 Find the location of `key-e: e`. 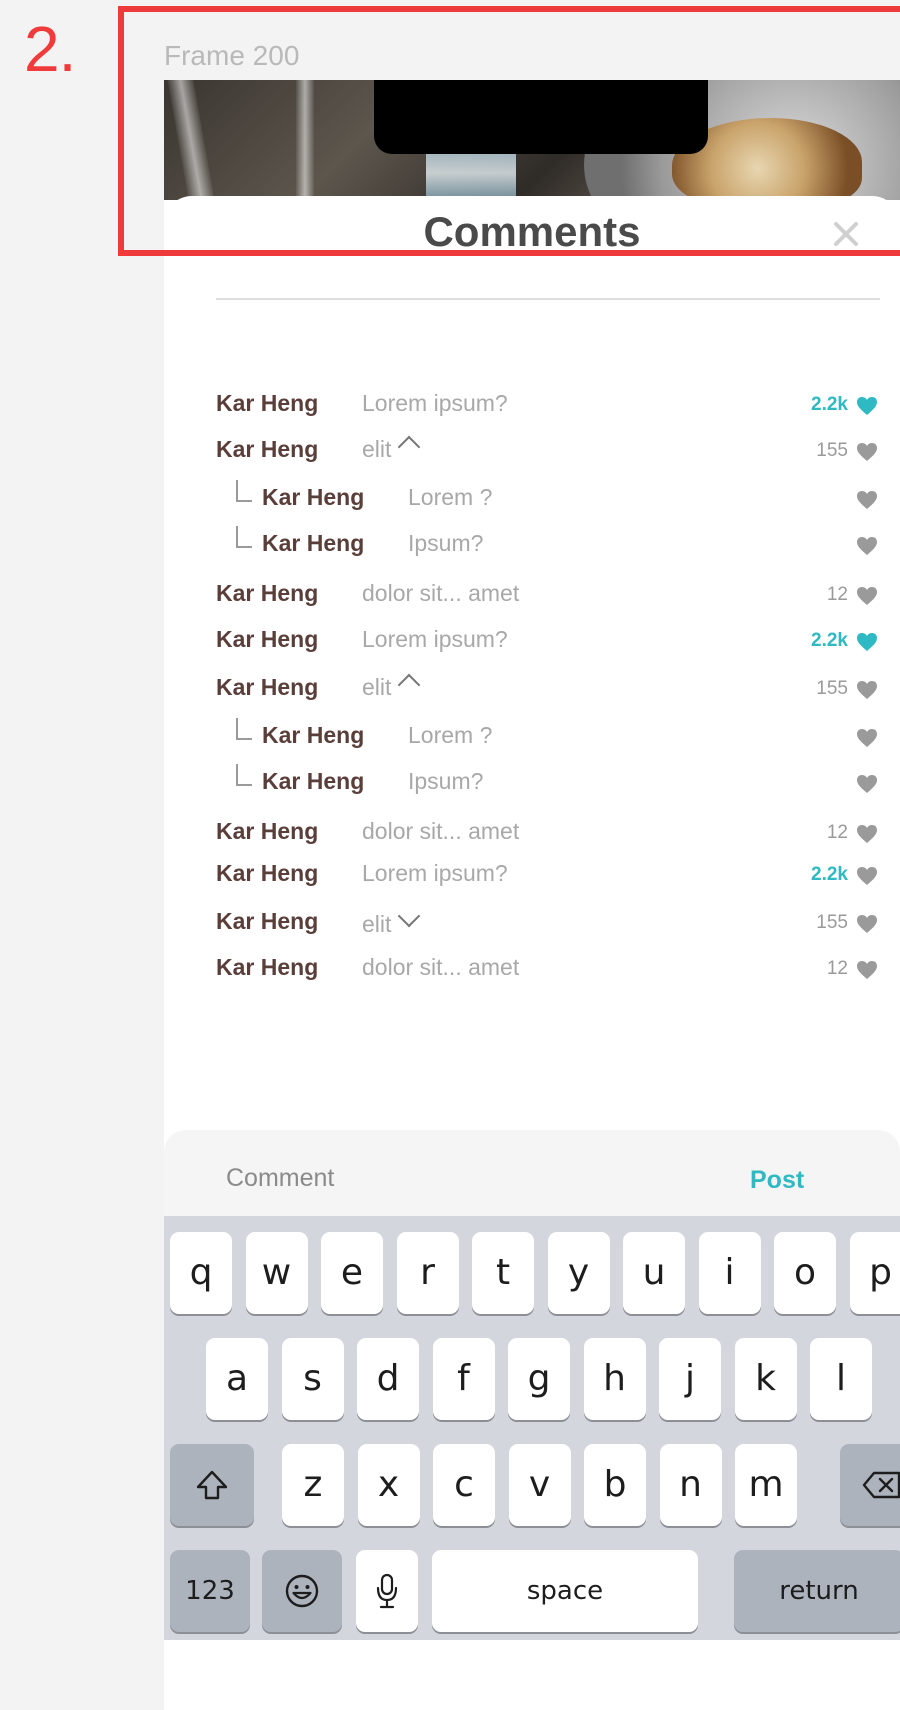

key-e: e is located at coordinates (352, 1273).